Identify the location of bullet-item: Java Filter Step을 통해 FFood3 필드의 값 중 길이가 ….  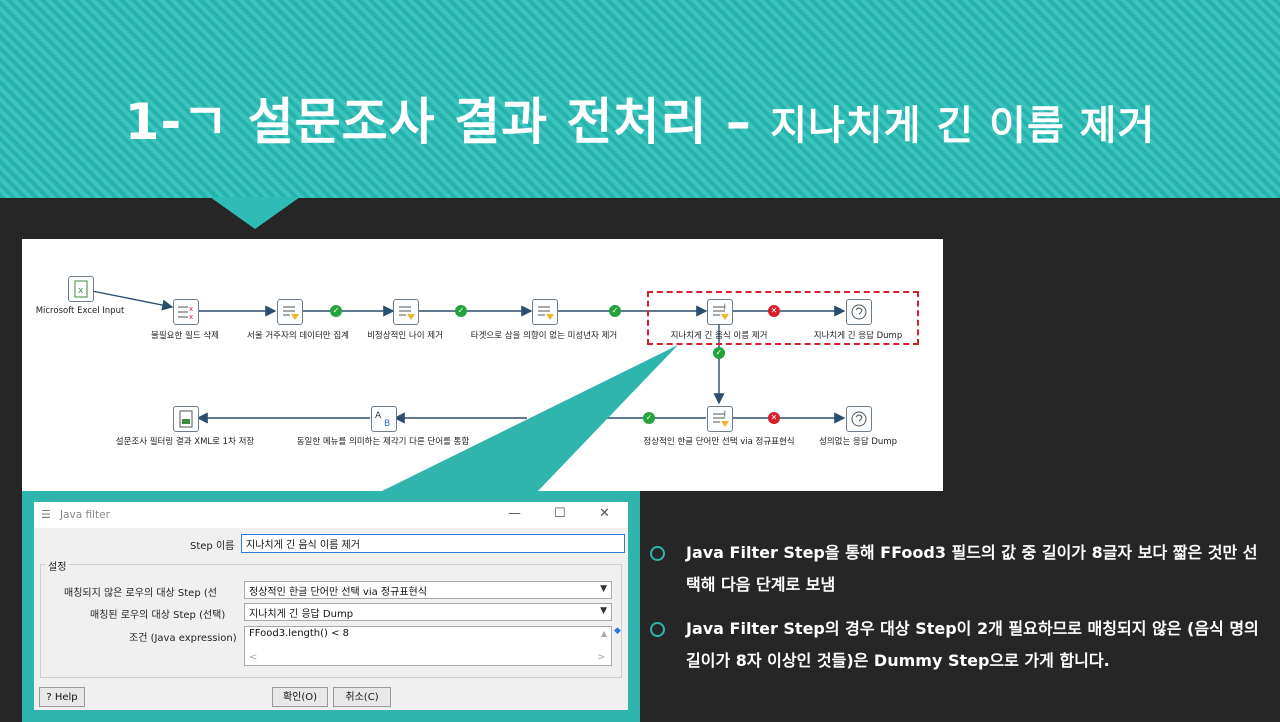
(960, 569).